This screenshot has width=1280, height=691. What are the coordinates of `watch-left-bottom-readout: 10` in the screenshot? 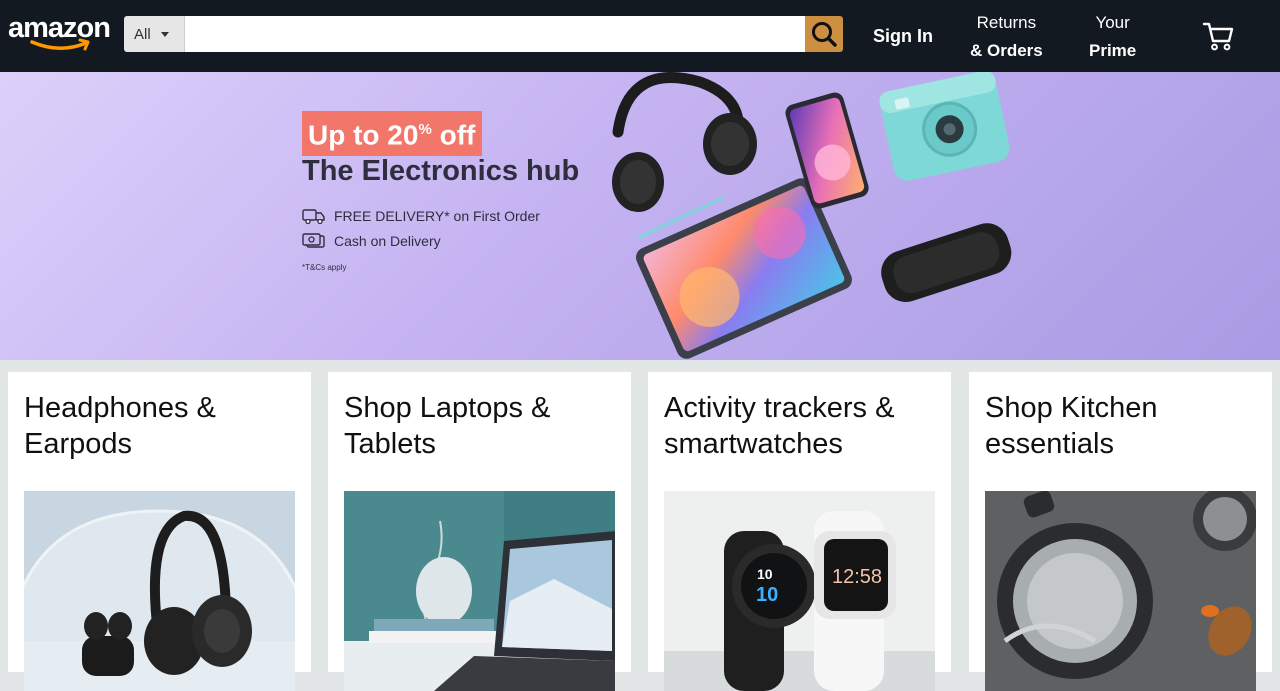 It's located at (767, 595).